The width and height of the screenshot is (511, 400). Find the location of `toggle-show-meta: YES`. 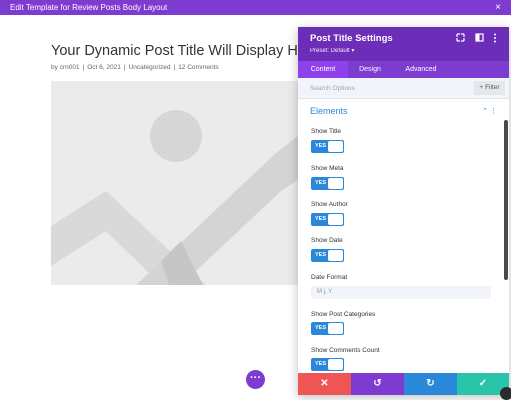

toggle-show-meta: YES is located at coordinates (327, 183).